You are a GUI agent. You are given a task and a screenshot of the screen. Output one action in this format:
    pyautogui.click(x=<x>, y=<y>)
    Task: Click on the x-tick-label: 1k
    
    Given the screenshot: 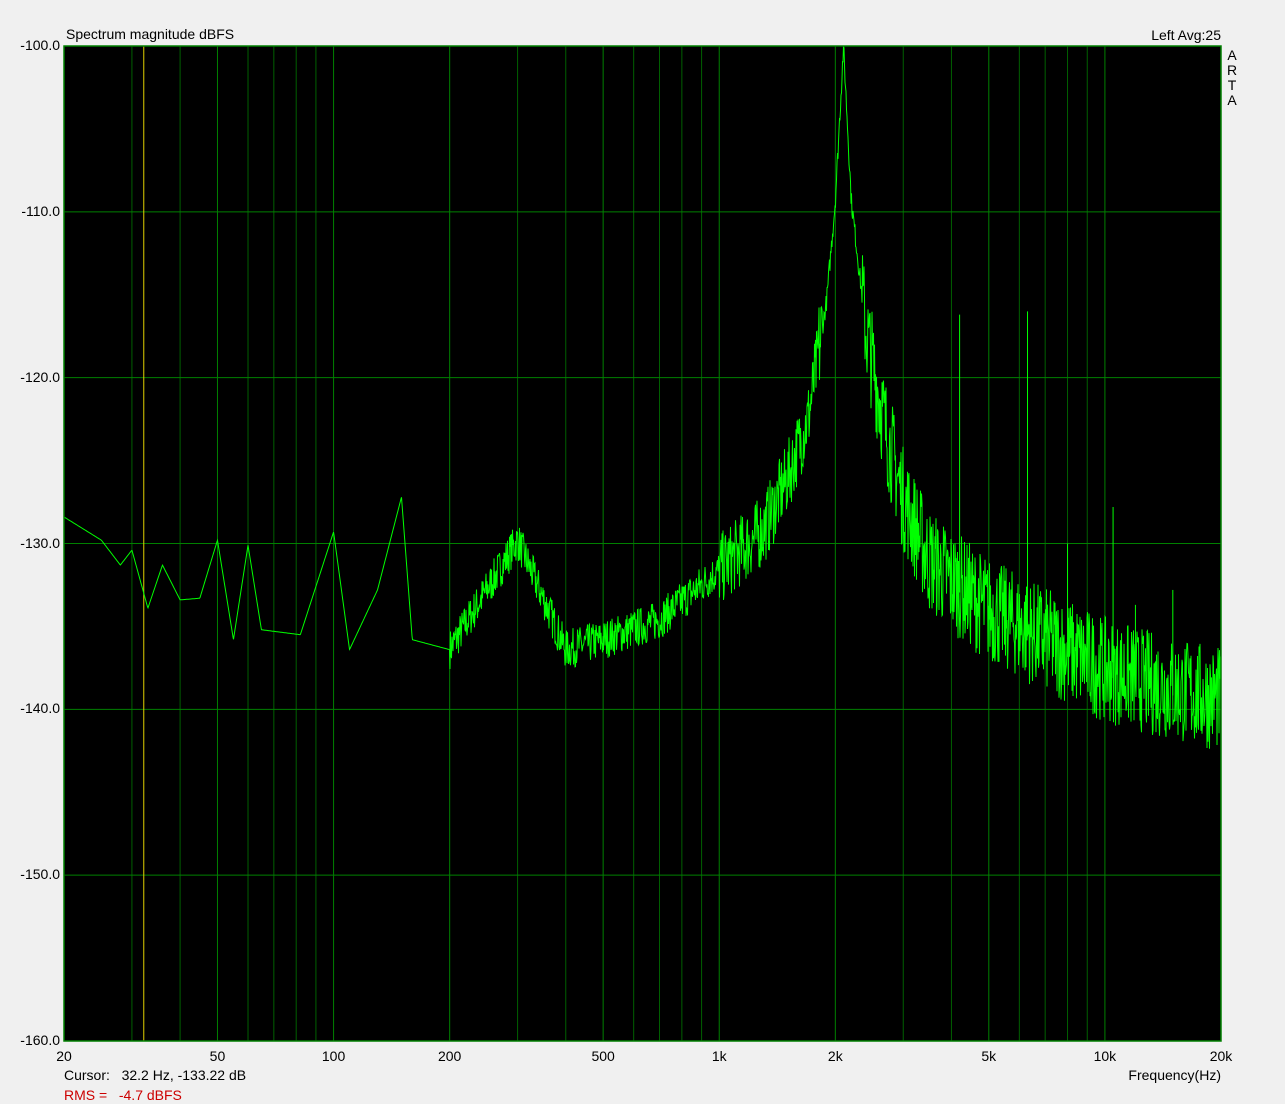 What is the action you would take?
    pyautogui.click(x=719, y=1056)
    